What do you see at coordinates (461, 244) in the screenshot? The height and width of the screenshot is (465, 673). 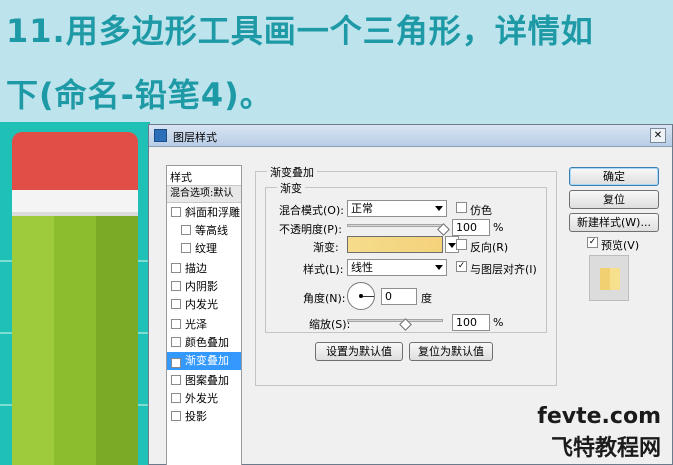 I see `reverse-checkbox` at bounding box center [461, 244].